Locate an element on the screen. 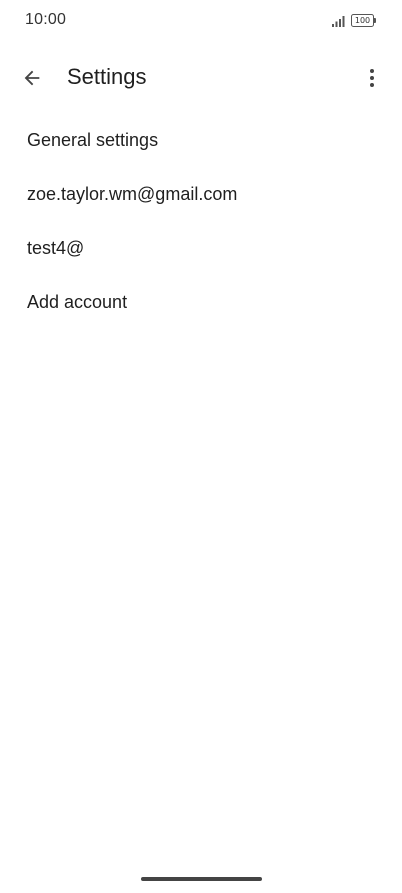 The height and width of the screenshot is (893, 402). battery-icon: 100 is located at coordinates (364, 20).